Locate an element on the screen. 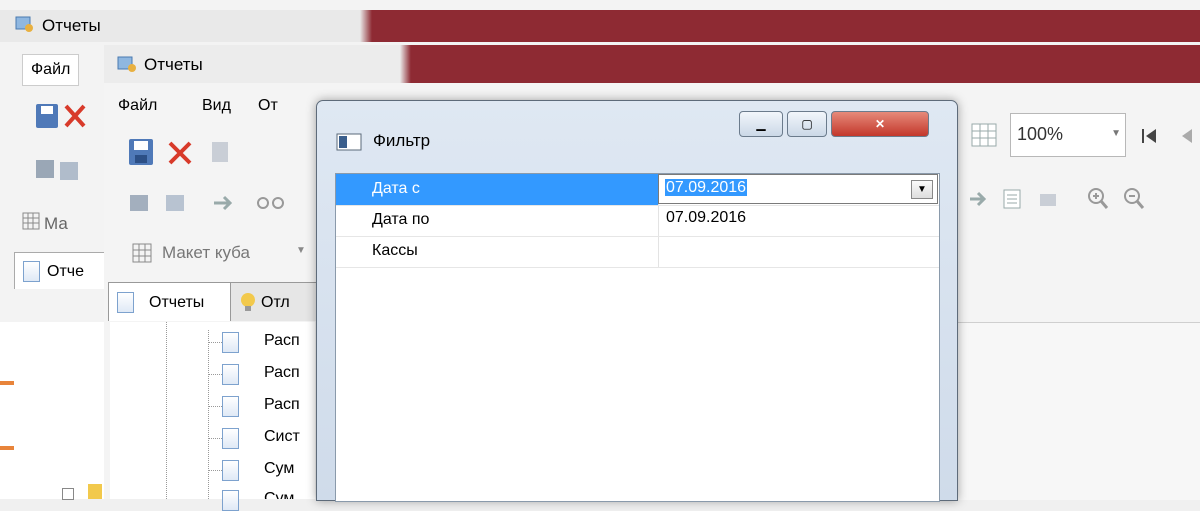 This screenshot has height=511, width=1200. grid-view-icon is located at coordinates (986, 135).